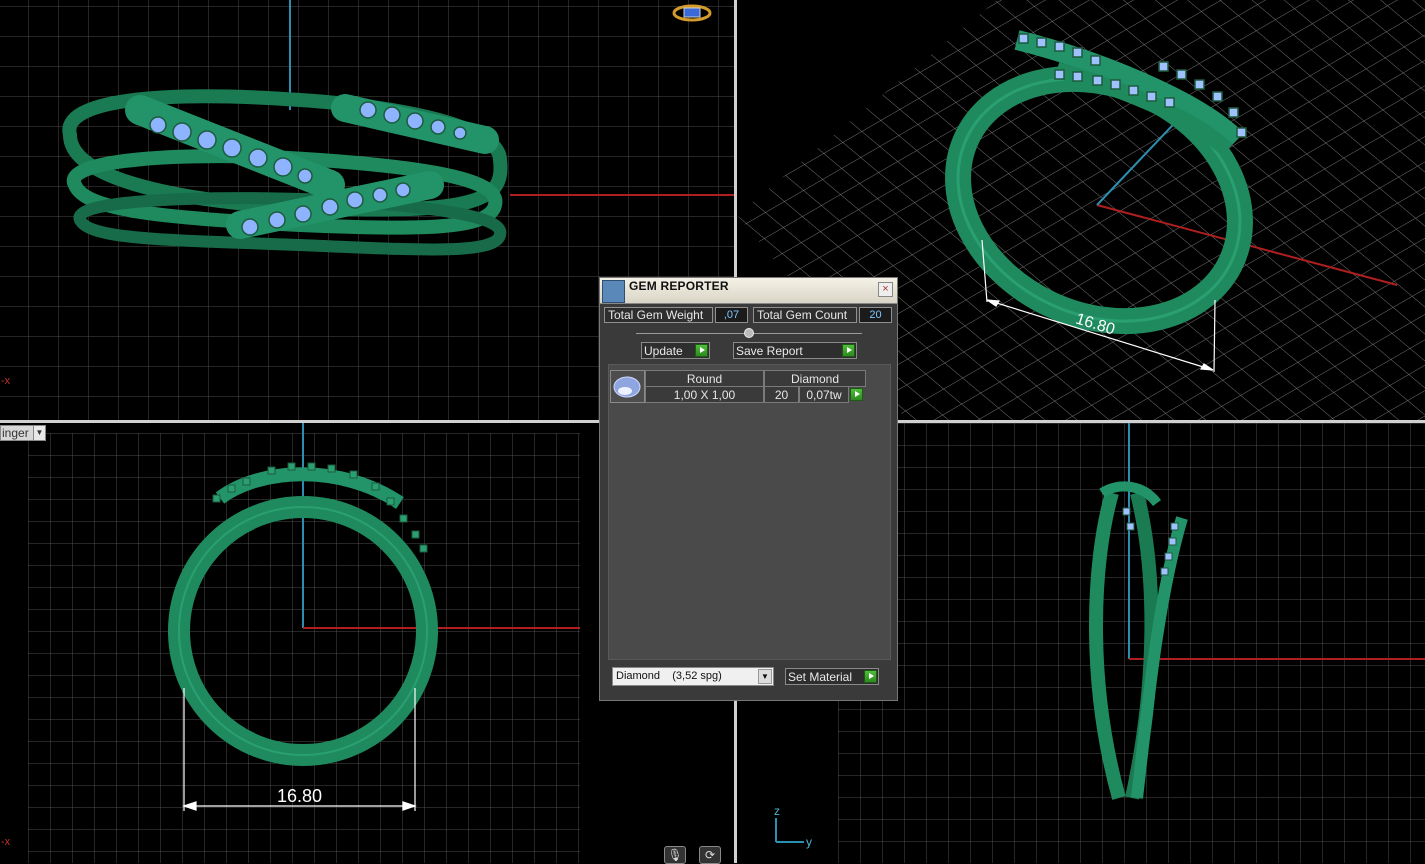 The height and width of the screenshot is (864, 1425). Describe the element at coordinates (749, 512) in the screenshot. I see `gem-list-panel` at that location.